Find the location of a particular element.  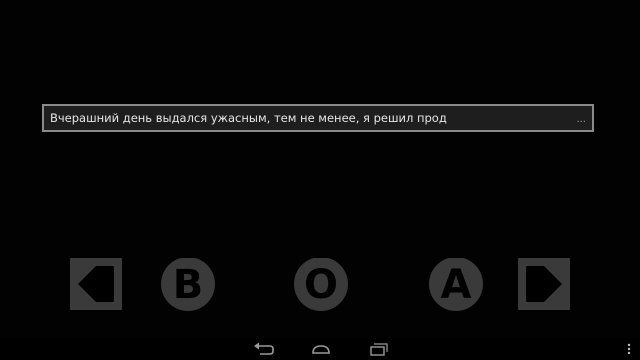

o-button: O is located at coordinates (320, 284).